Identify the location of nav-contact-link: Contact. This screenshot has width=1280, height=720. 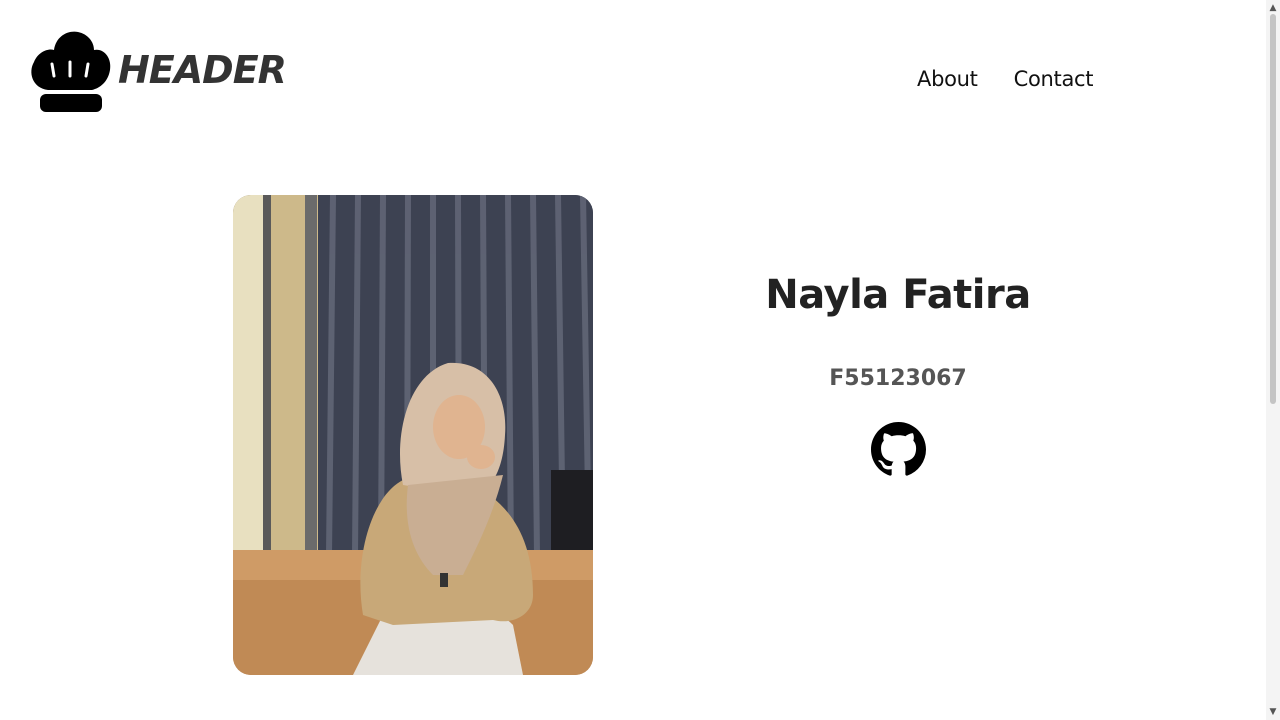
(1054, 79).